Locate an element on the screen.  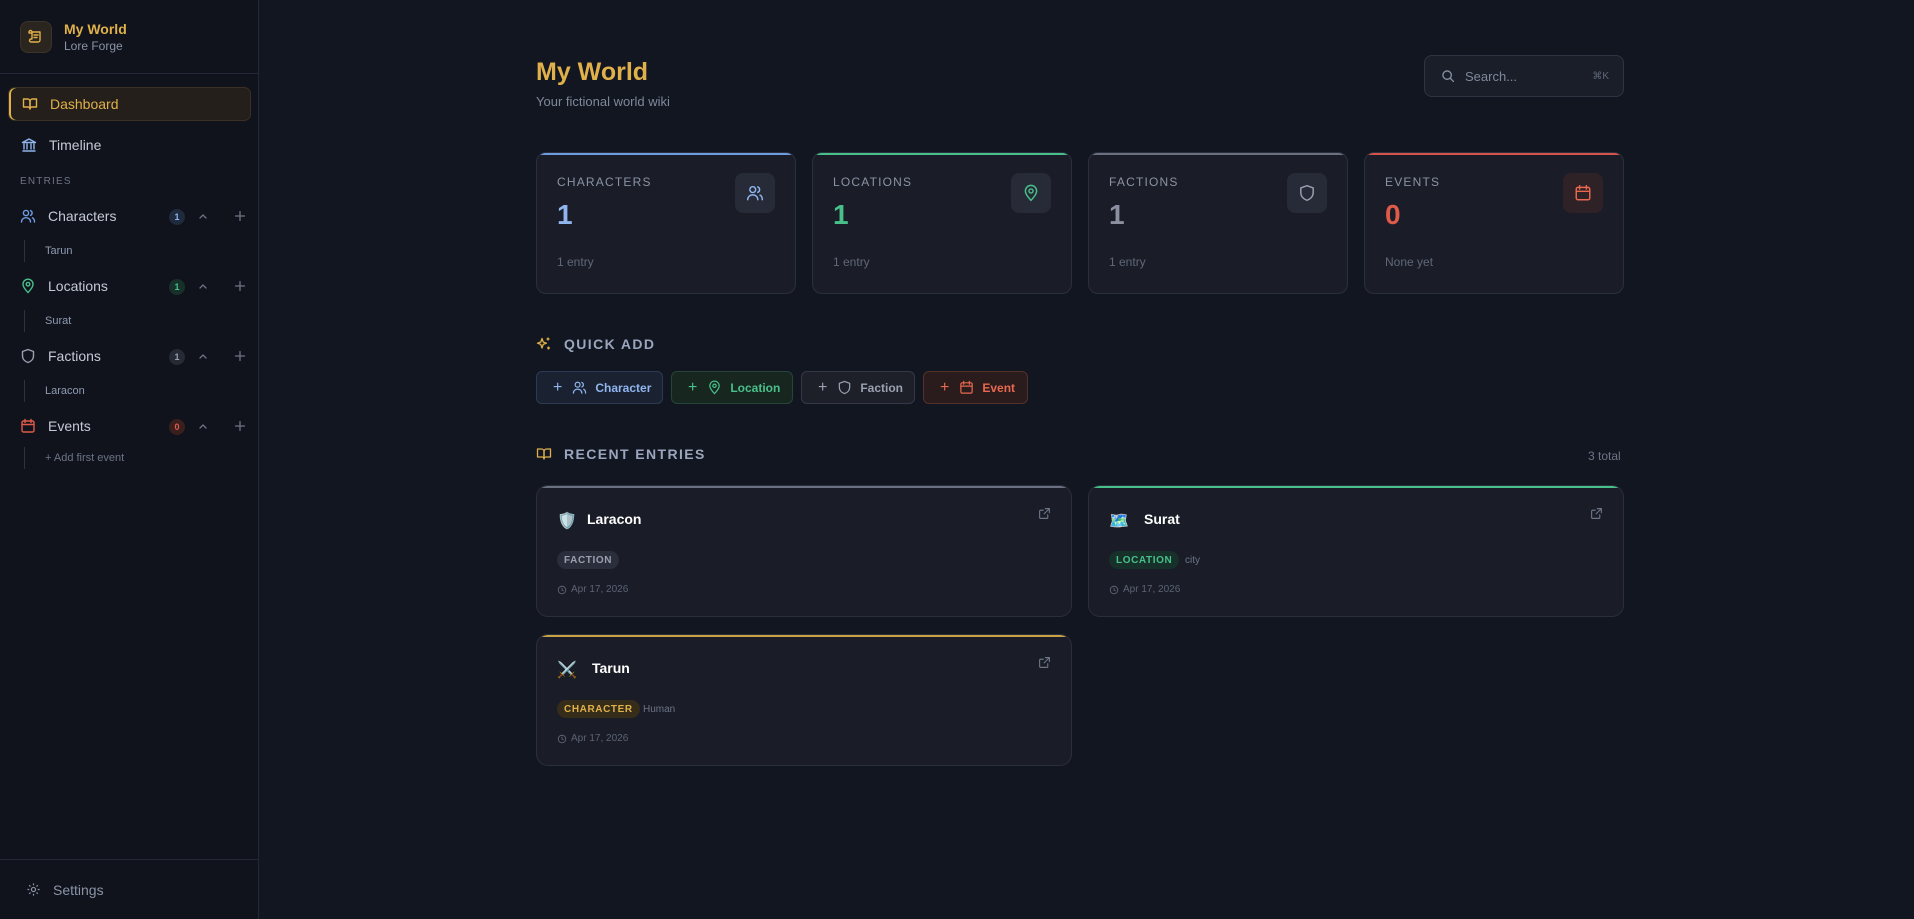
entry-subtype: city is located at coordinates (1192, 560).